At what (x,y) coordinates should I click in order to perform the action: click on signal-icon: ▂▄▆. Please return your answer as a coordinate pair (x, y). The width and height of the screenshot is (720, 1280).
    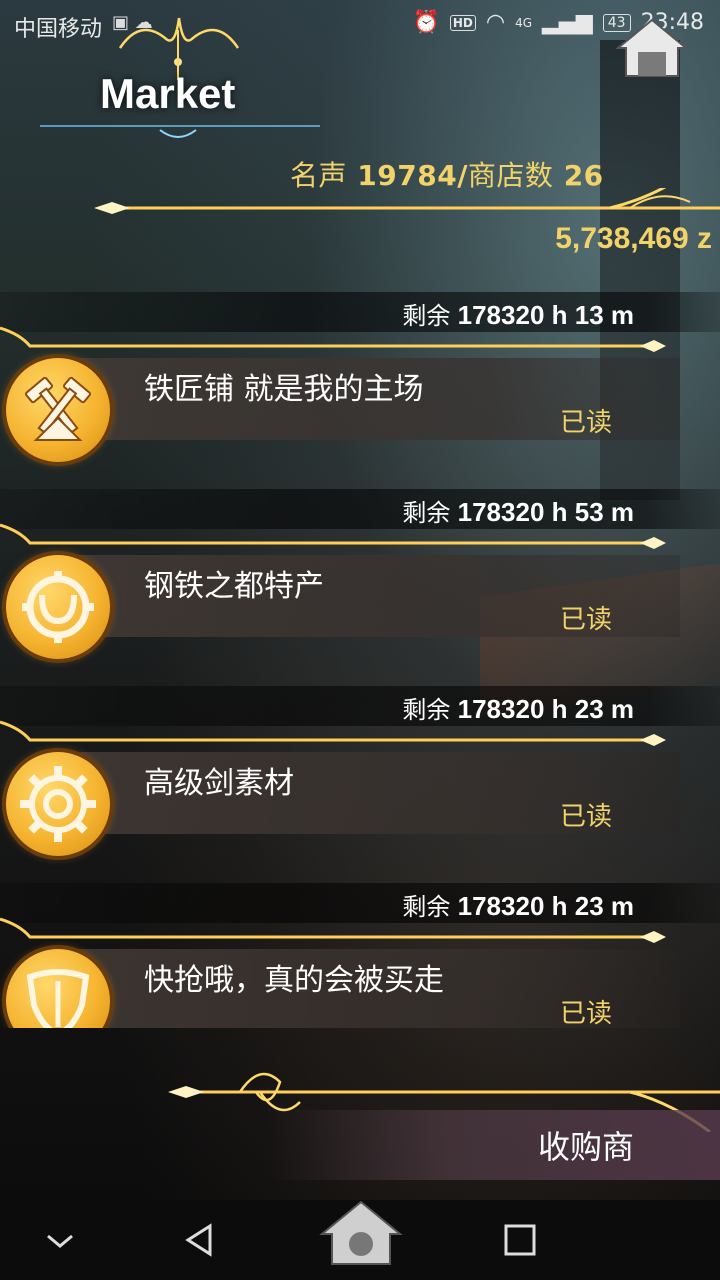
    Looking at the image, I should click on (567, 22).